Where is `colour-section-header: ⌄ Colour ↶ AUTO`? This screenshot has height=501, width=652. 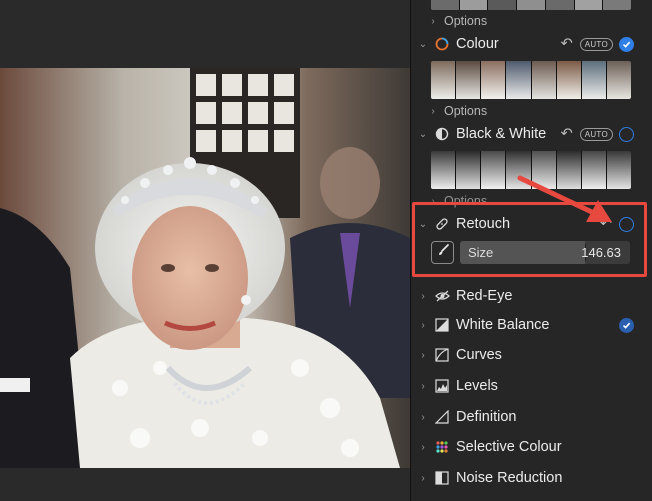
colour-section-header: ⌄ Colour ↶ AUTO is located at coordinates (526, 44).